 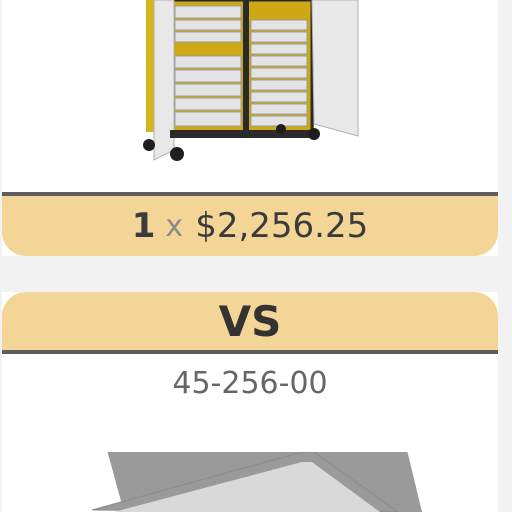 I want to click on vs-label: VS, so click(x=250, y=321).